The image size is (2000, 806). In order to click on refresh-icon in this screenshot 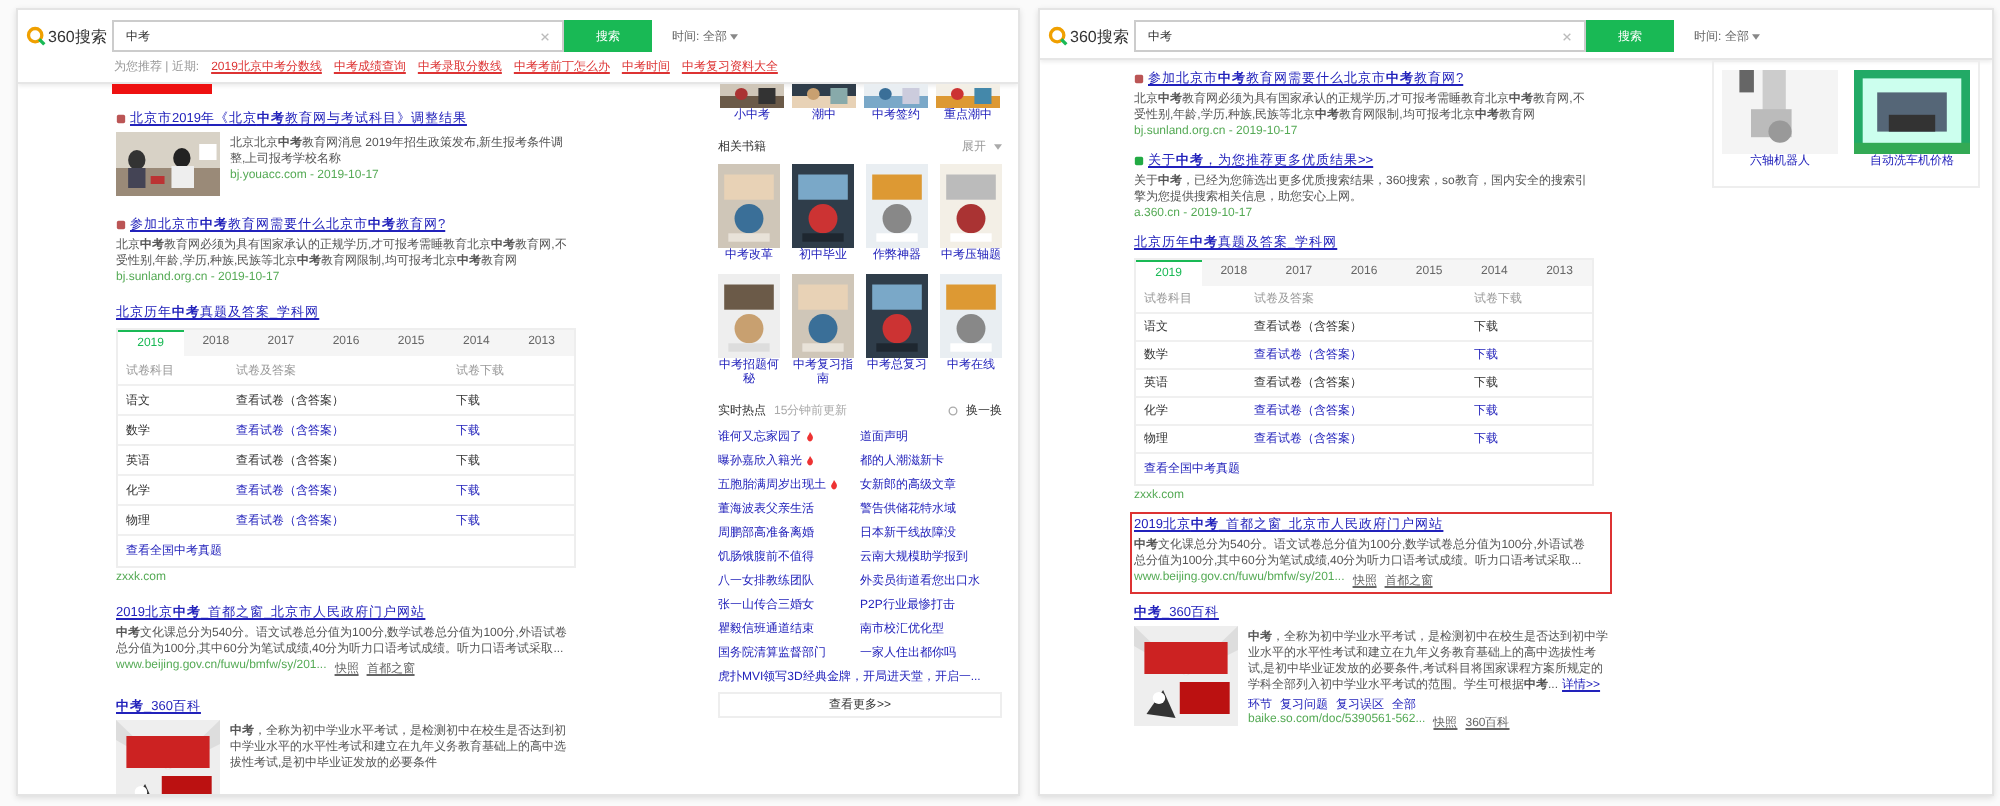, I will do `click(953, 411)`.